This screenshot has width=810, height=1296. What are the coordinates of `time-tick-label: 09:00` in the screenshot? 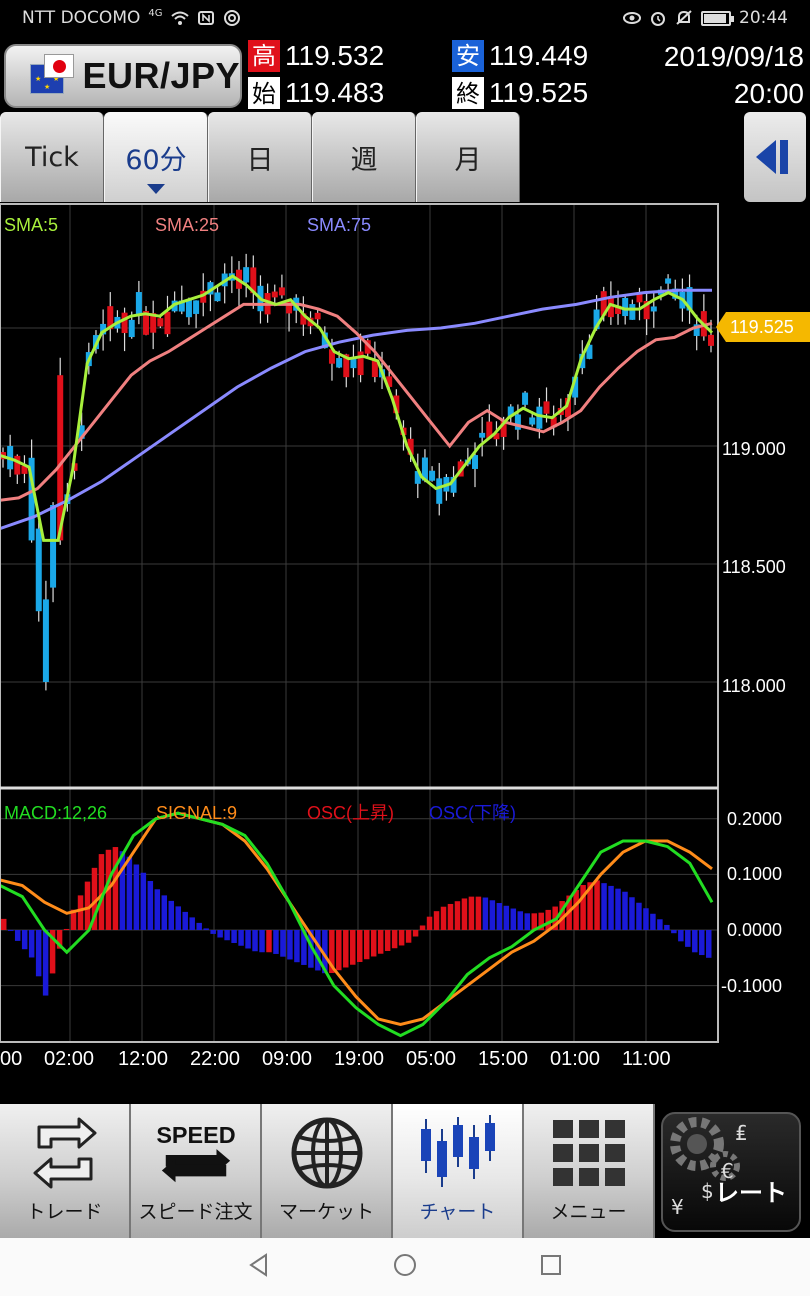 It's located at (287, 1059).